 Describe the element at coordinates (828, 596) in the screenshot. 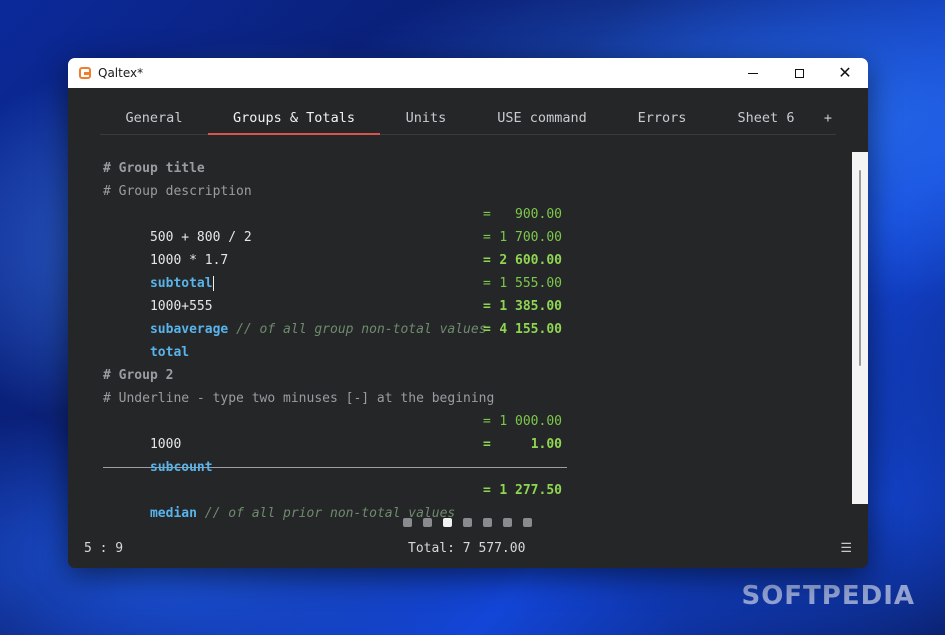

I see `watermark: SOFTPEDIA` at that location.